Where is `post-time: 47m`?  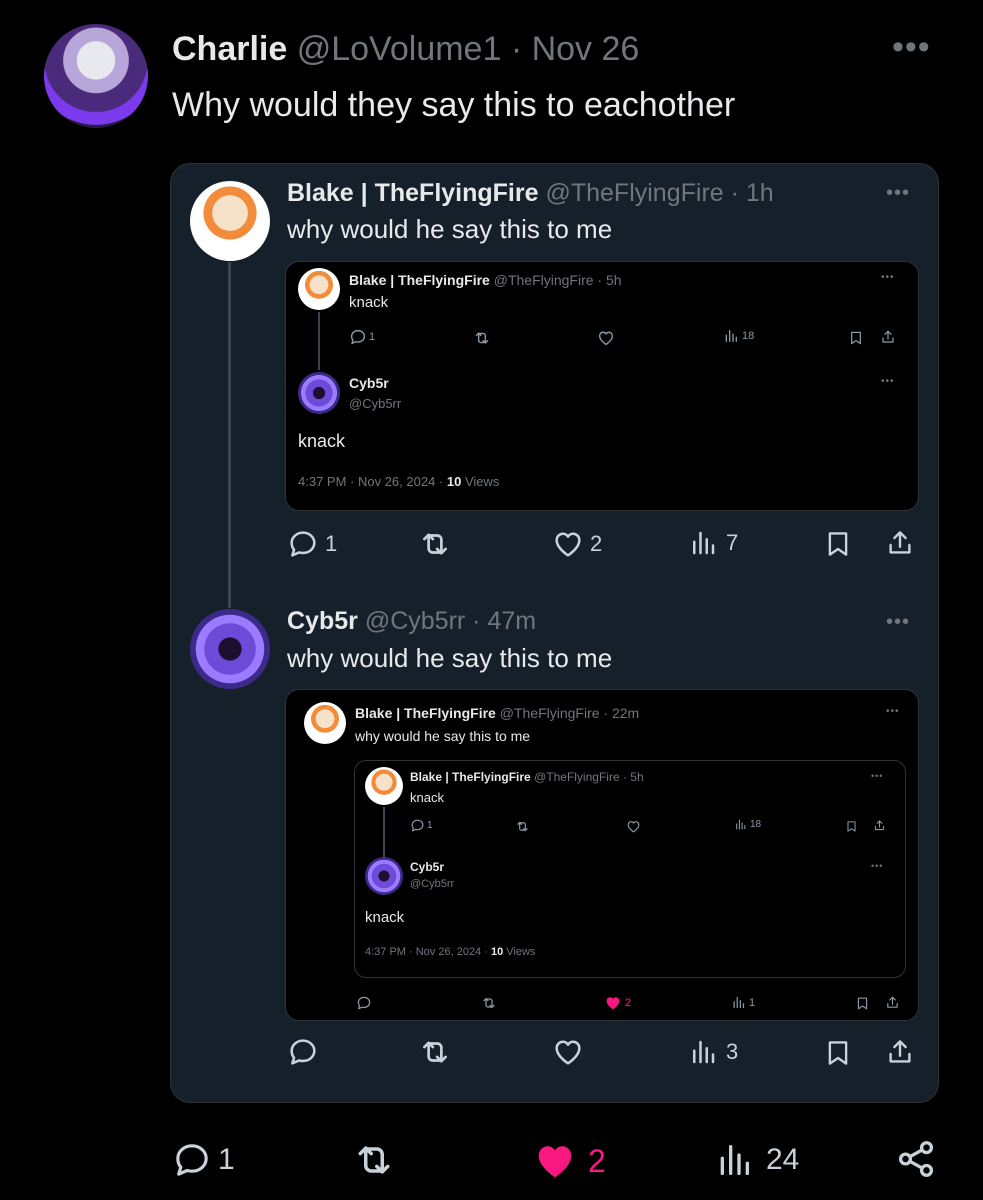 post-time: 47m is located at coordinates (511, 621).